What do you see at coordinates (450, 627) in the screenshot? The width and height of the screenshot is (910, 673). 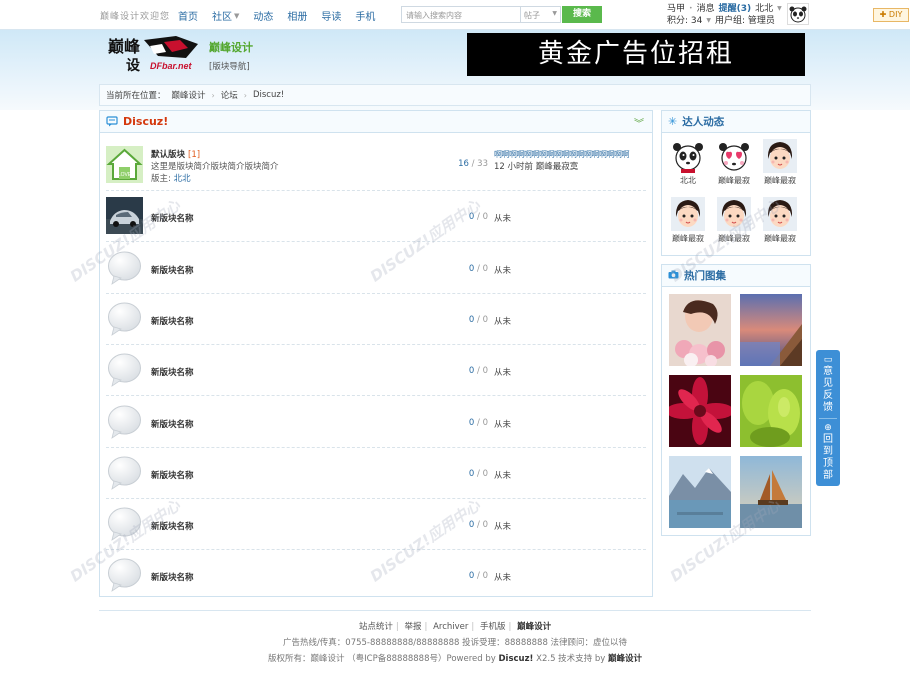 I see `footer-link-archiver: Archiver` at bounding box center [450, 627].